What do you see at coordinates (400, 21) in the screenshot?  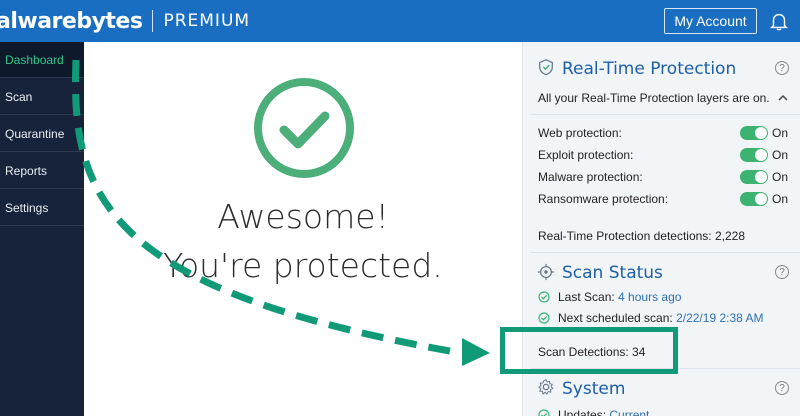 I see `app-header: alwarebytes PREMIUM My Account` at bounding box center [400, 21].